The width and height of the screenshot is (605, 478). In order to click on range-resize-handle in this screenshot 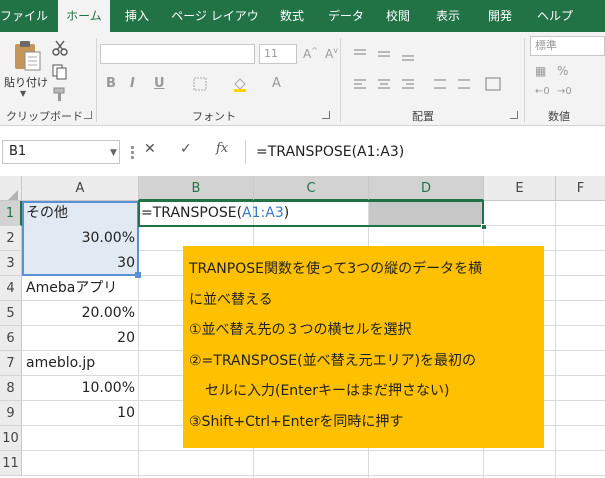, I will do `click(138, 275)`.